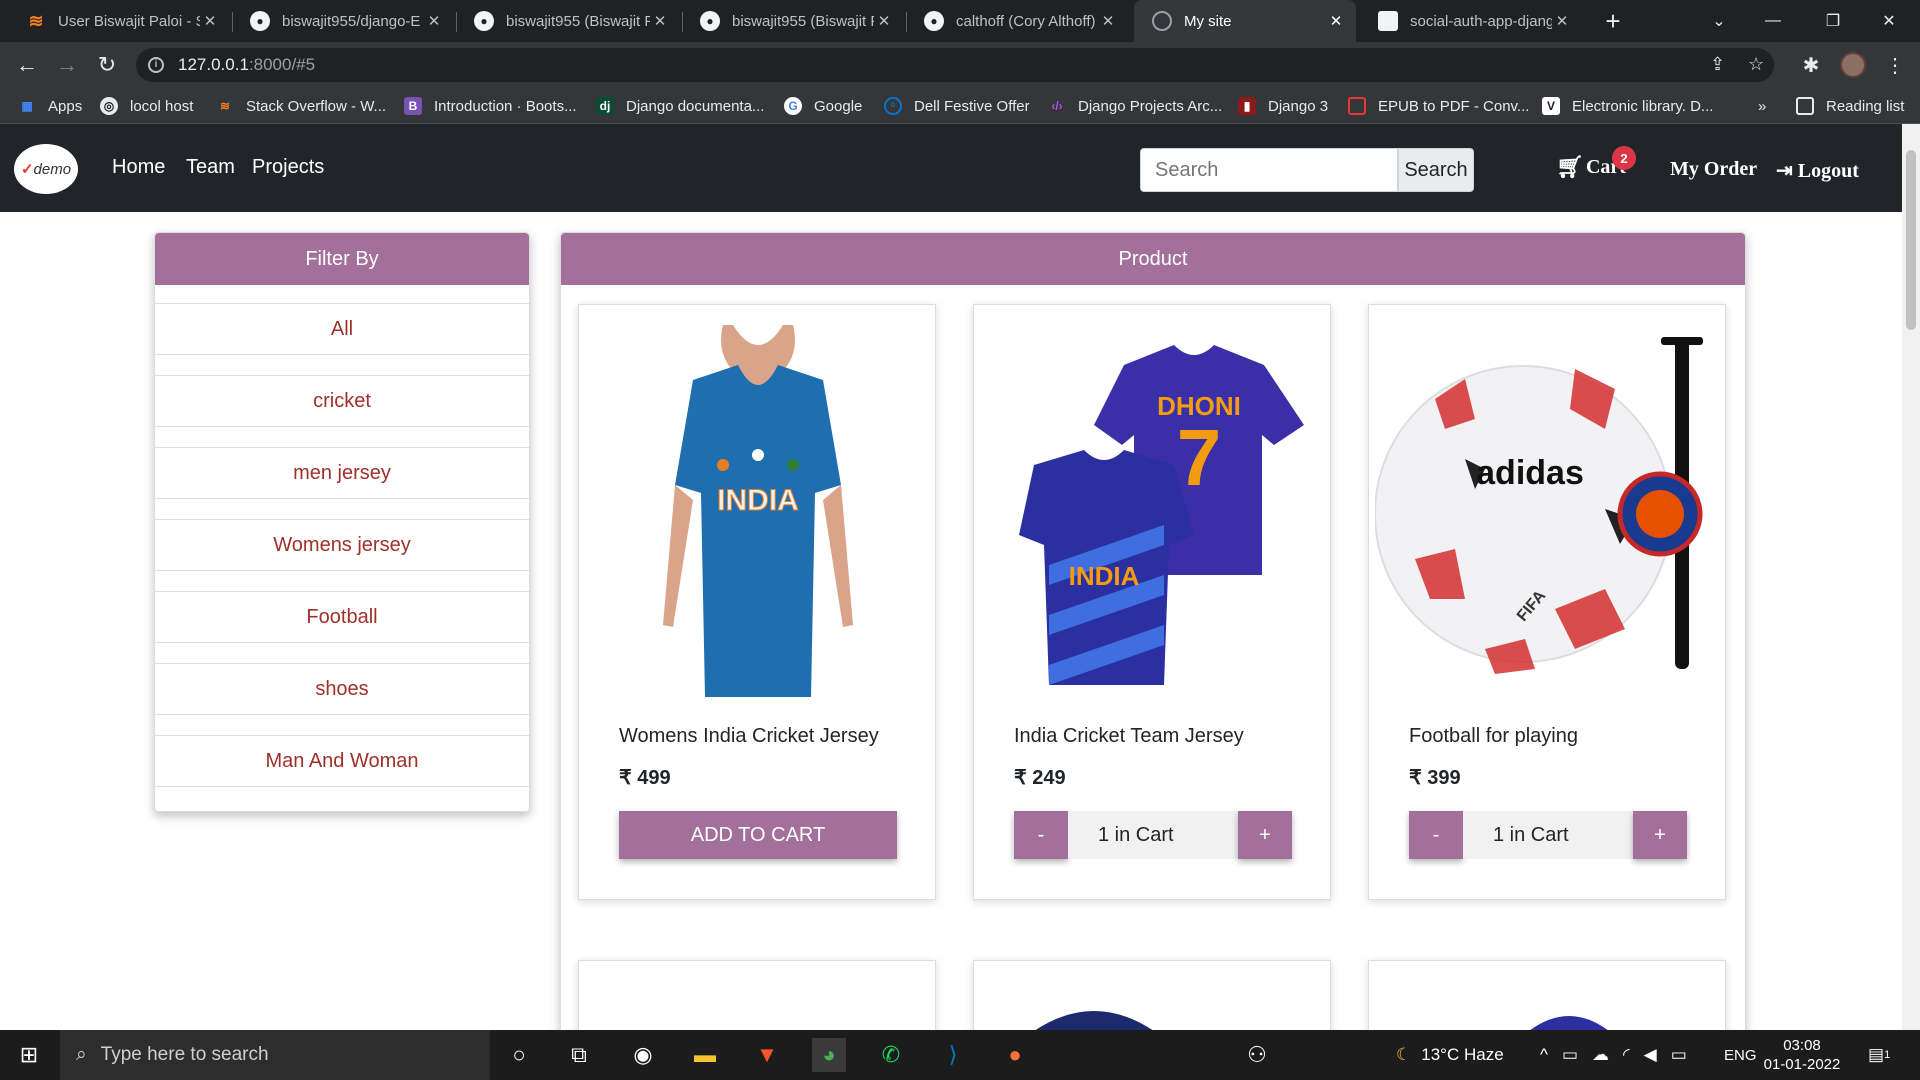  What do you see at coordinates (1283, 106) in the screenshot?
I see `bookmark-item: ▮ Django 3` at bounding box center [1283, 106].